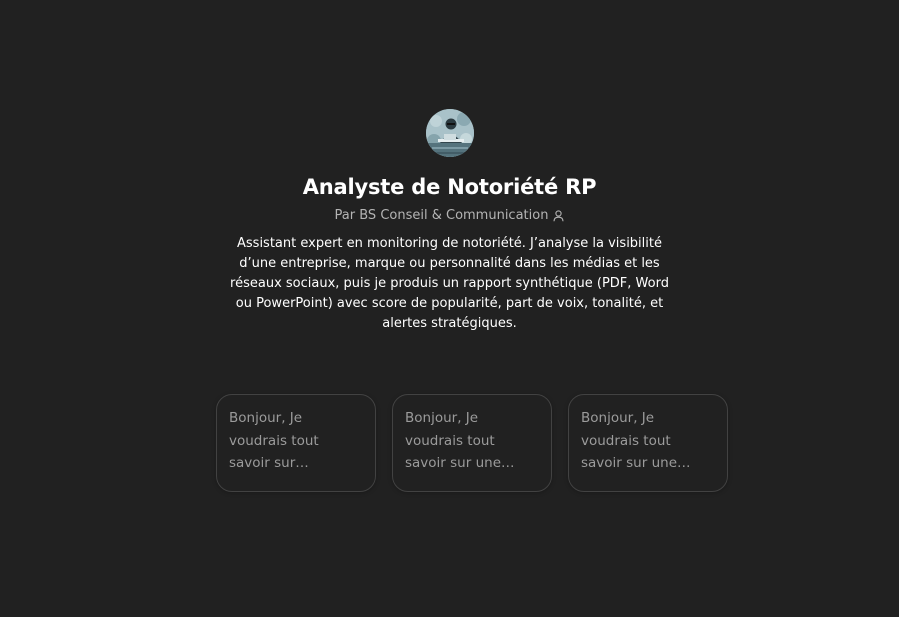 The image size is (899, 617). I want to click on gpt-byline: Par BS Conseil & Communication, so click(450, 216).